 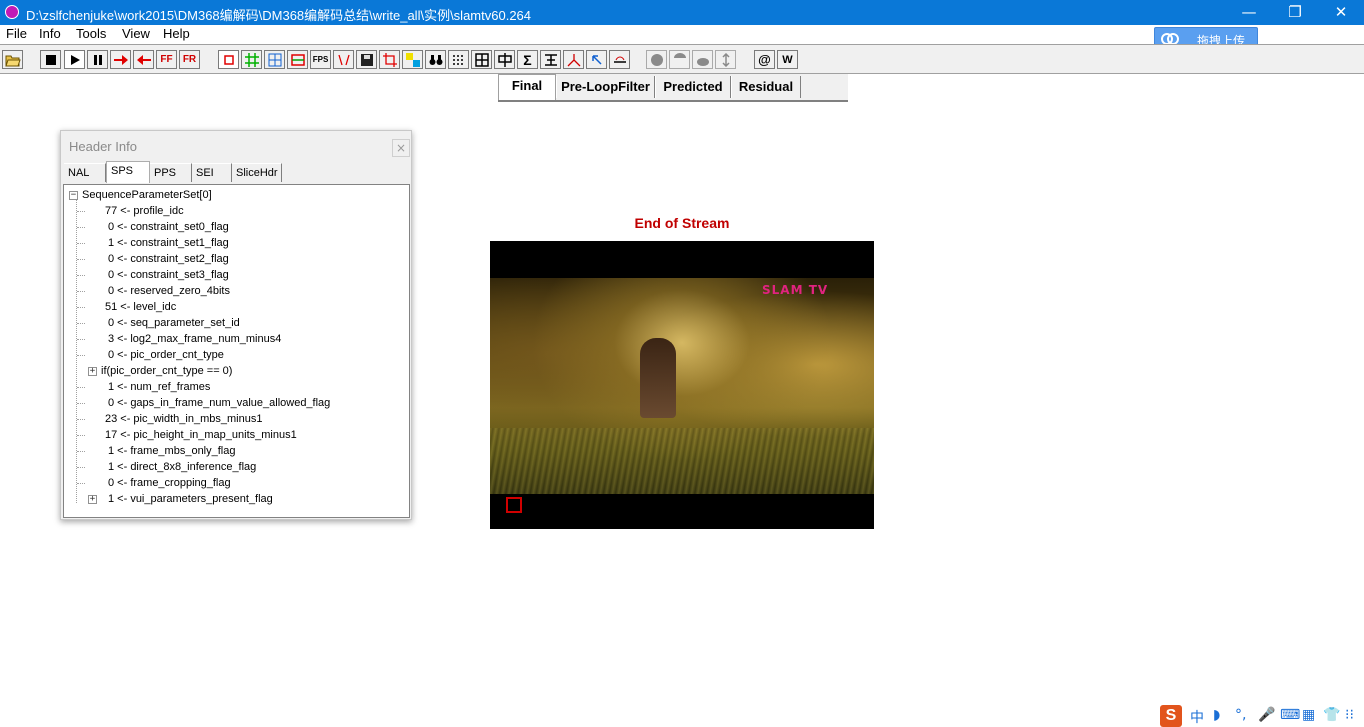 I want to click on apps-icon: ⁝⁝, so click(x=1349, y=715).